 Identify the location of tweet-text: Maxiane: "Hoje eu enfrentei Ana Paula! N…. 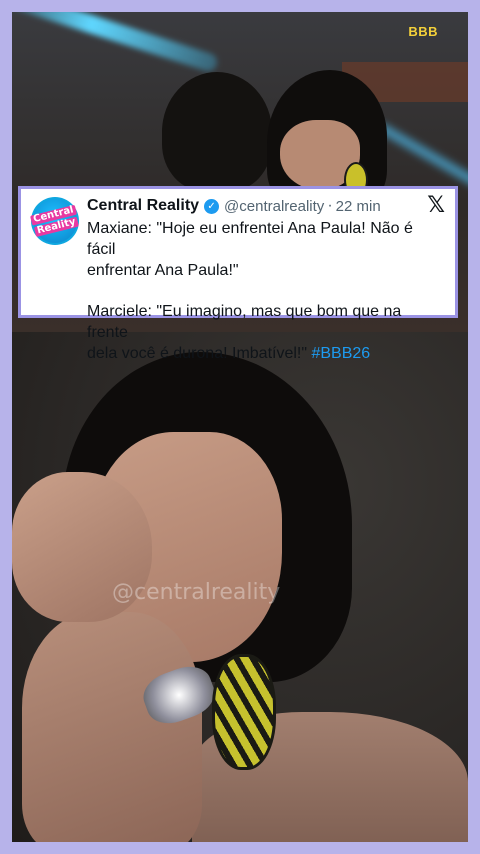
(266, 291).